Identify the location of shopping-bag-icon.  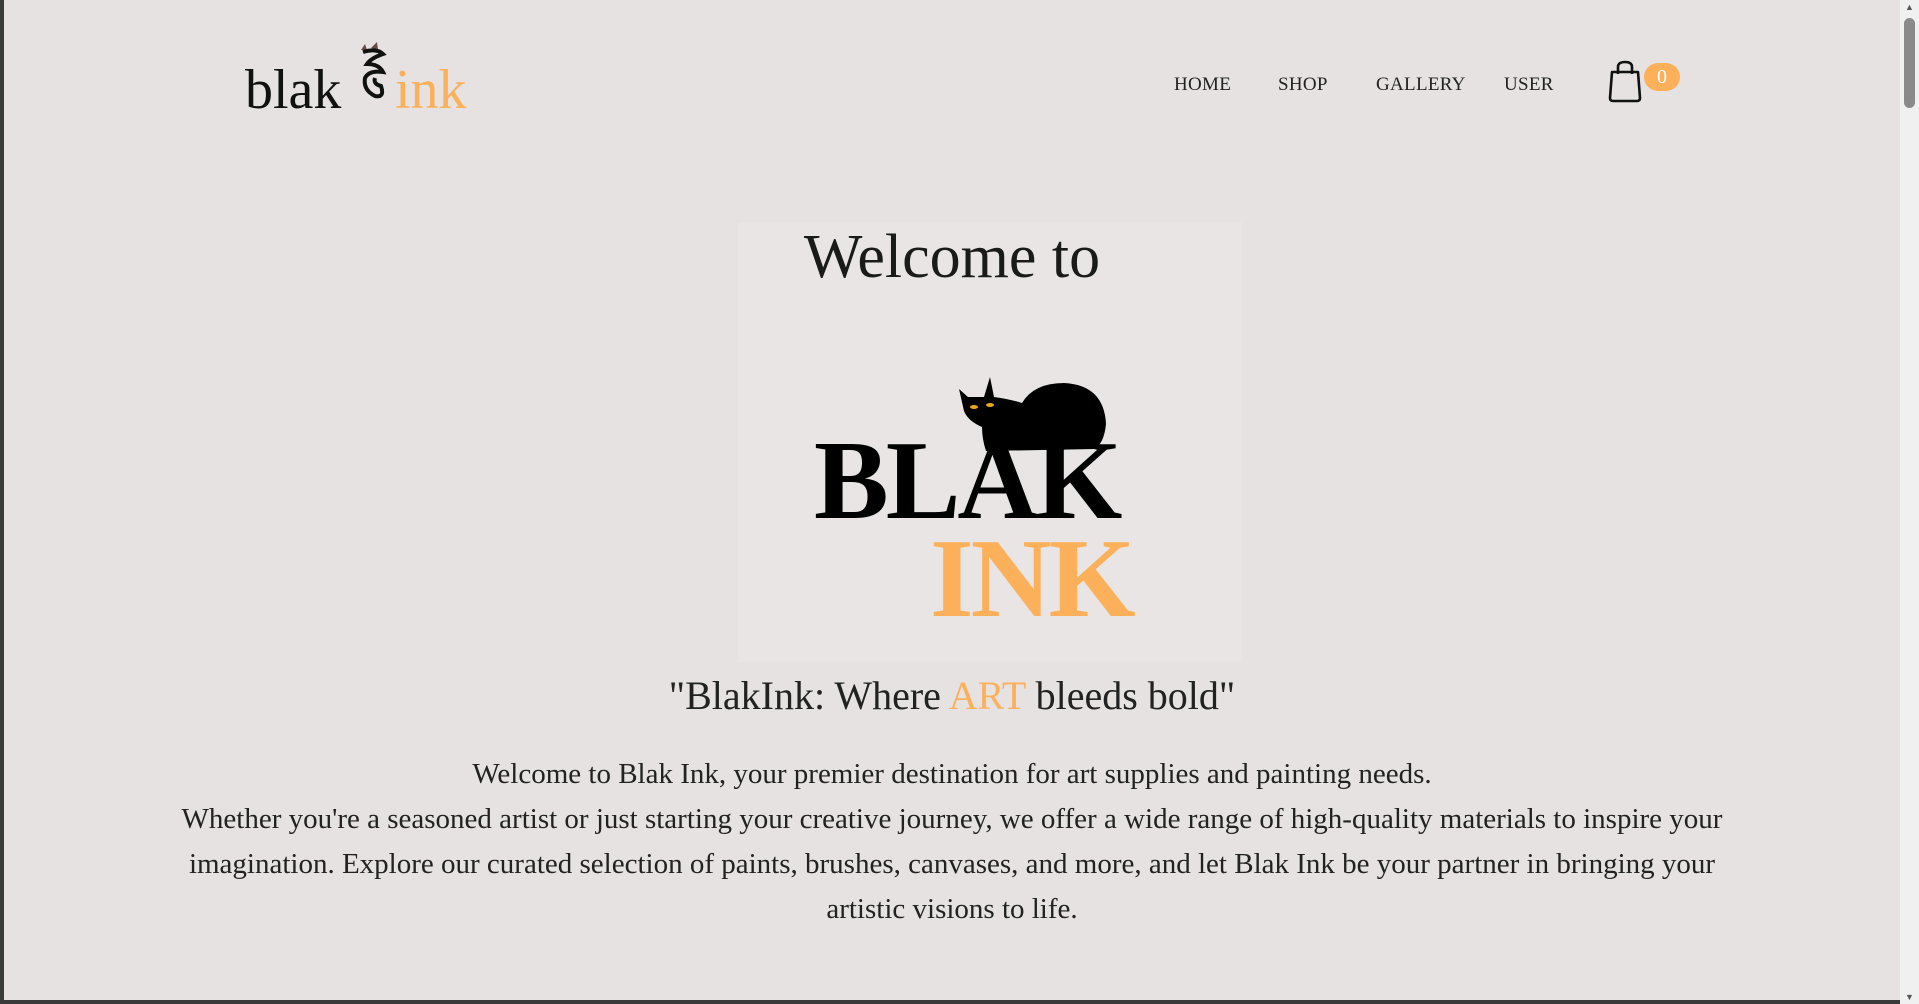
(1625, 81).